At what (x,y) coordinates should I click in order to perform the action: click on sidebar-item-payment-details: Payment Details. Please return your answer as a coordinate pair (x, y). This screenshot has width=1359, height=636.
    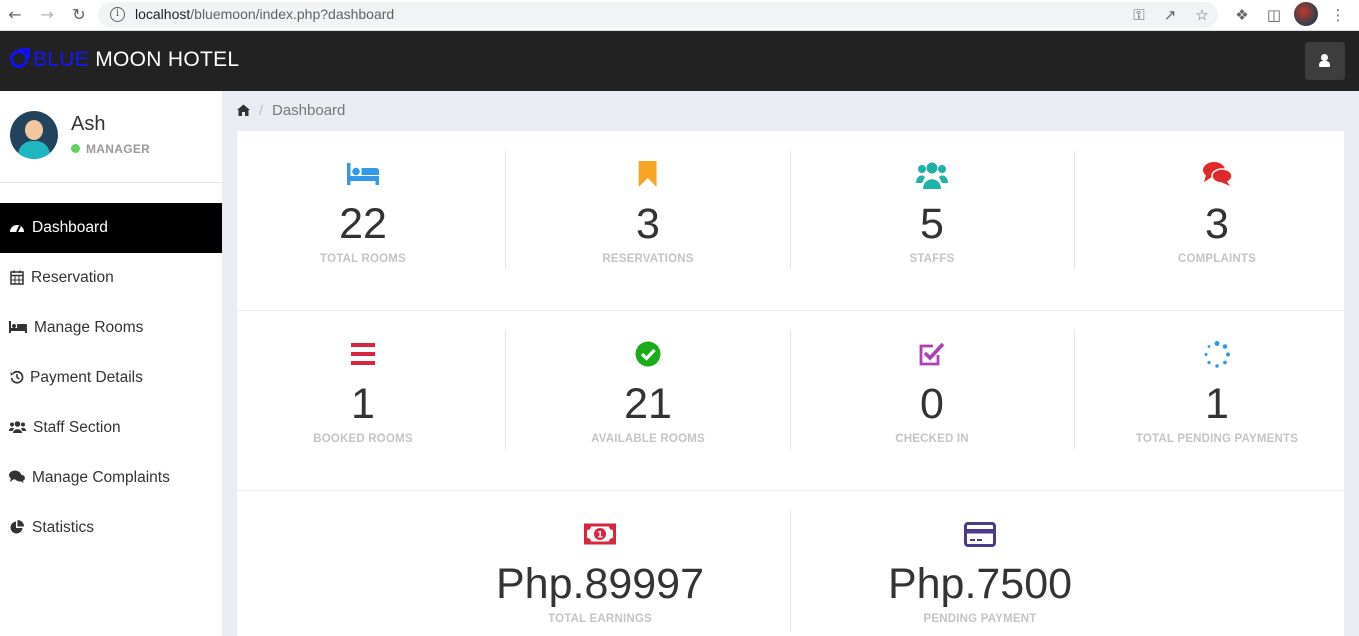
    Looking at the image, I should click on (111, 378).